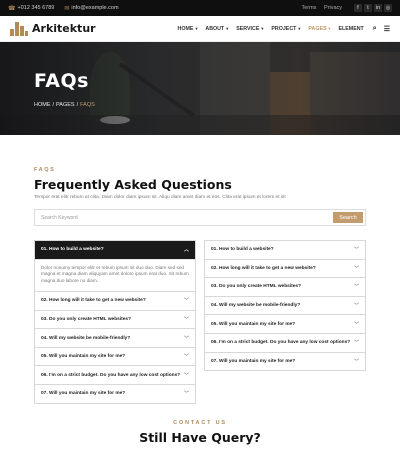  I want to click on facebook-icon: f, so click(358, 8).